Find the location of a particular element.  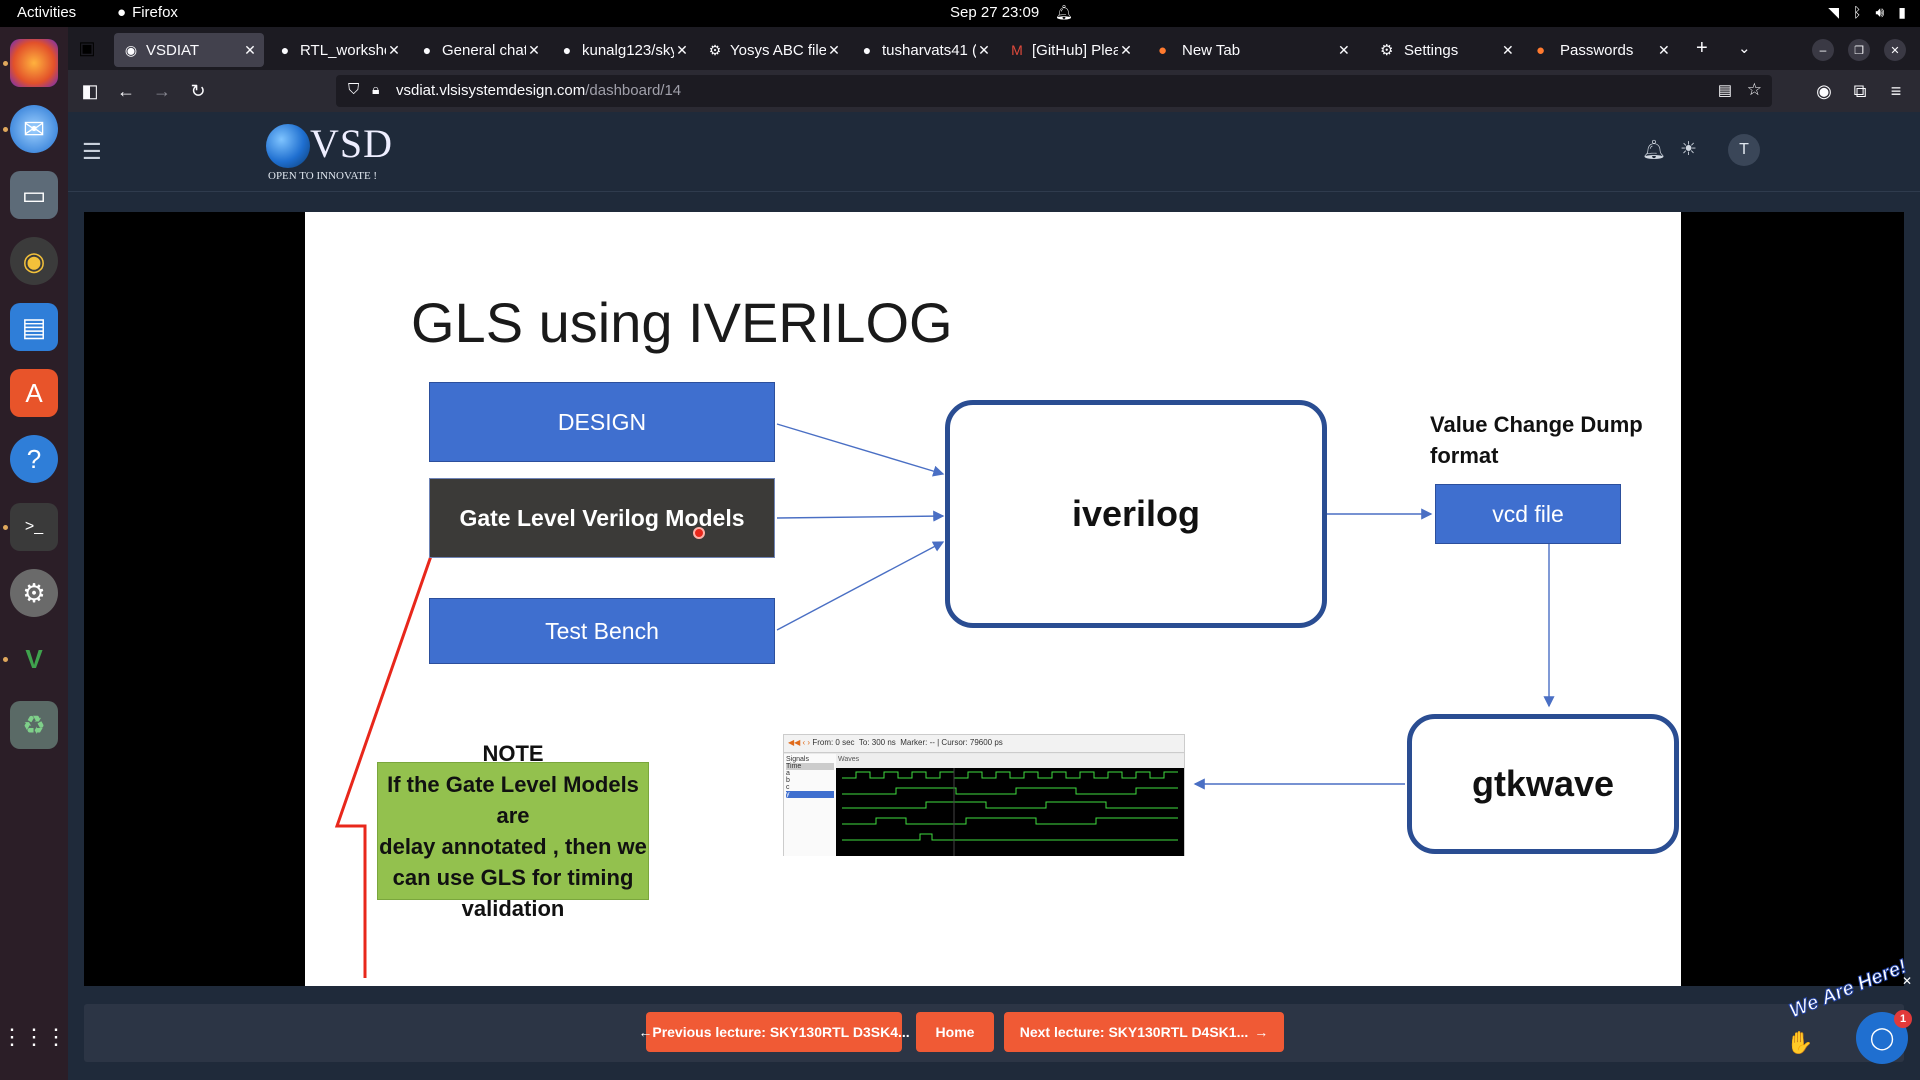

iverilog-box: iverilog is located at coordinates (1136, 514).